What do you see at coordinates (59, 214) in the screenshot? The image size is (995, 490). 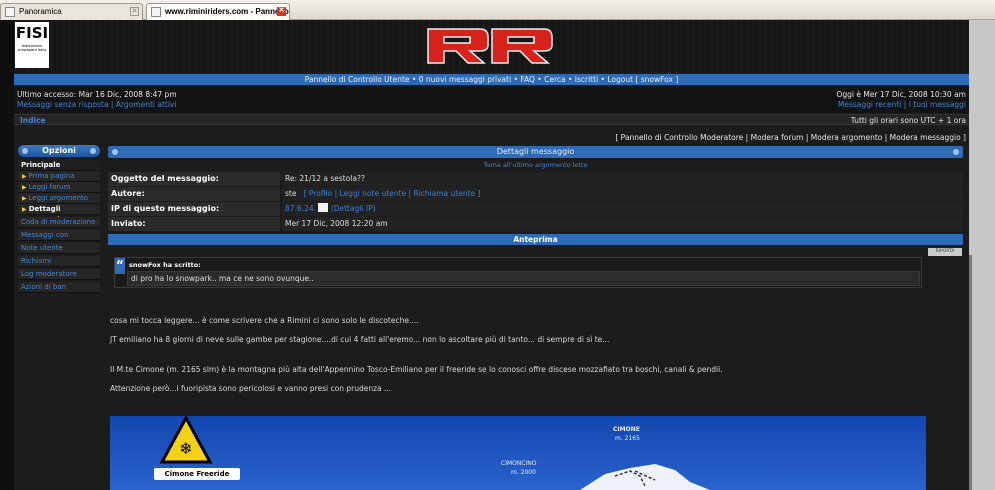 I see `sidebar-item-dettagli-messaggio: ▶ Dettagli messaggio` at bounding box center [59, 214].